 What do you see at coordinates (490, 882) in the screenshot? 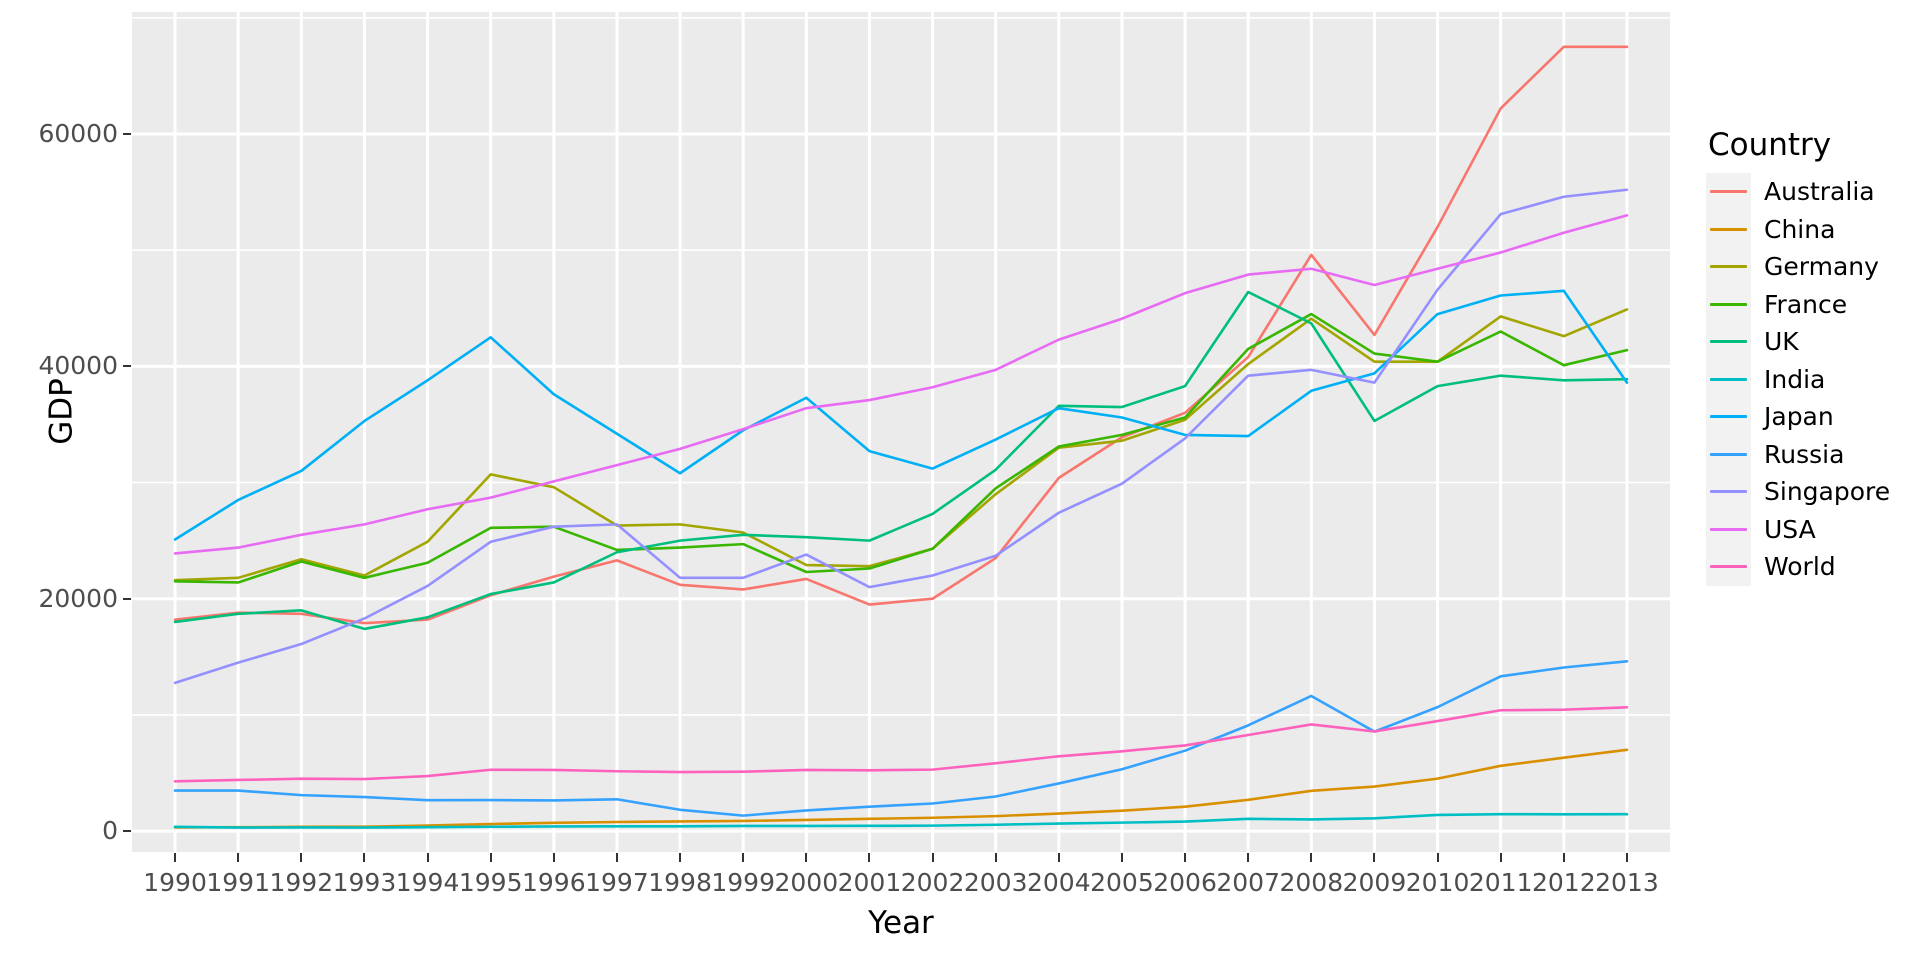
I see `x-tick-label: 1995` at bounding box center [490, 882].